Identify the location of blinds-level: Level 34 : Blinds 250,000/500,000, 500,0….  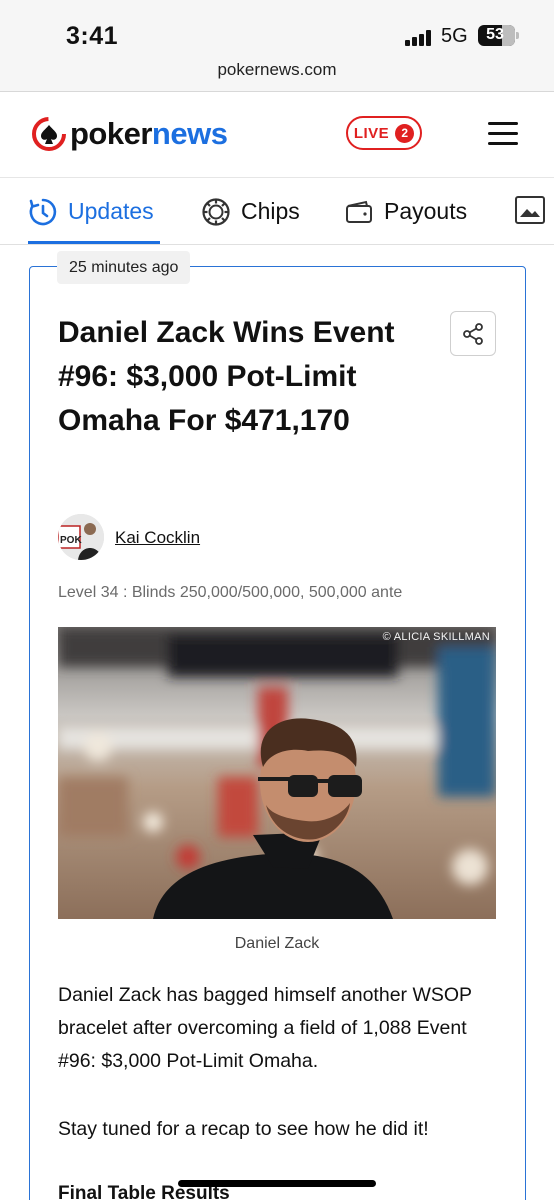
(230, 592).